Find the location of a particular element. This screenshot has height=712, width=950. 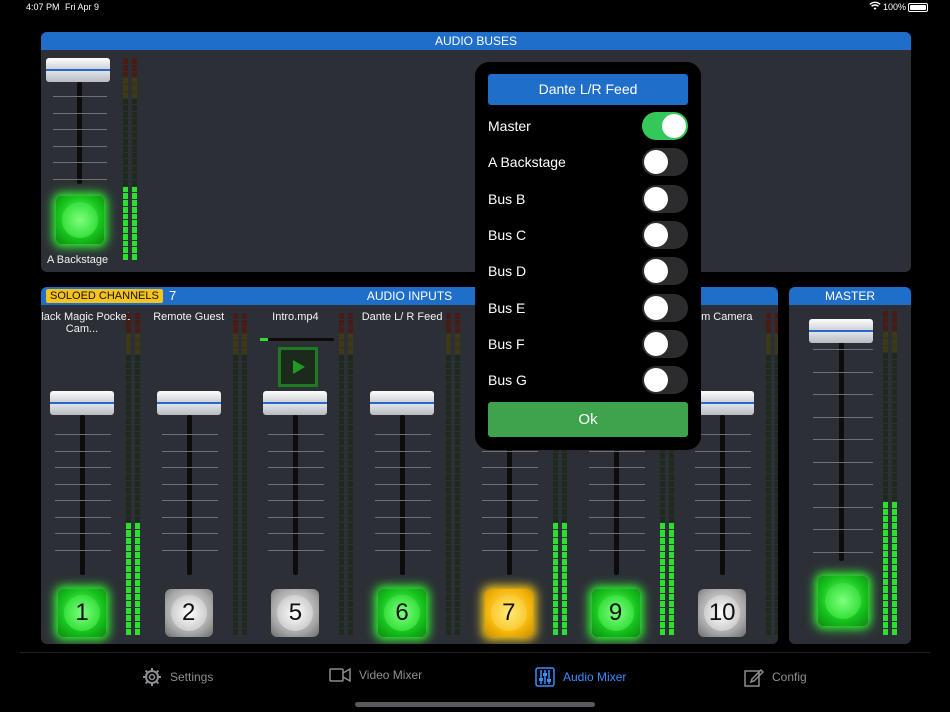

channel-select-button: 9 is located at coordinates (615, 613).